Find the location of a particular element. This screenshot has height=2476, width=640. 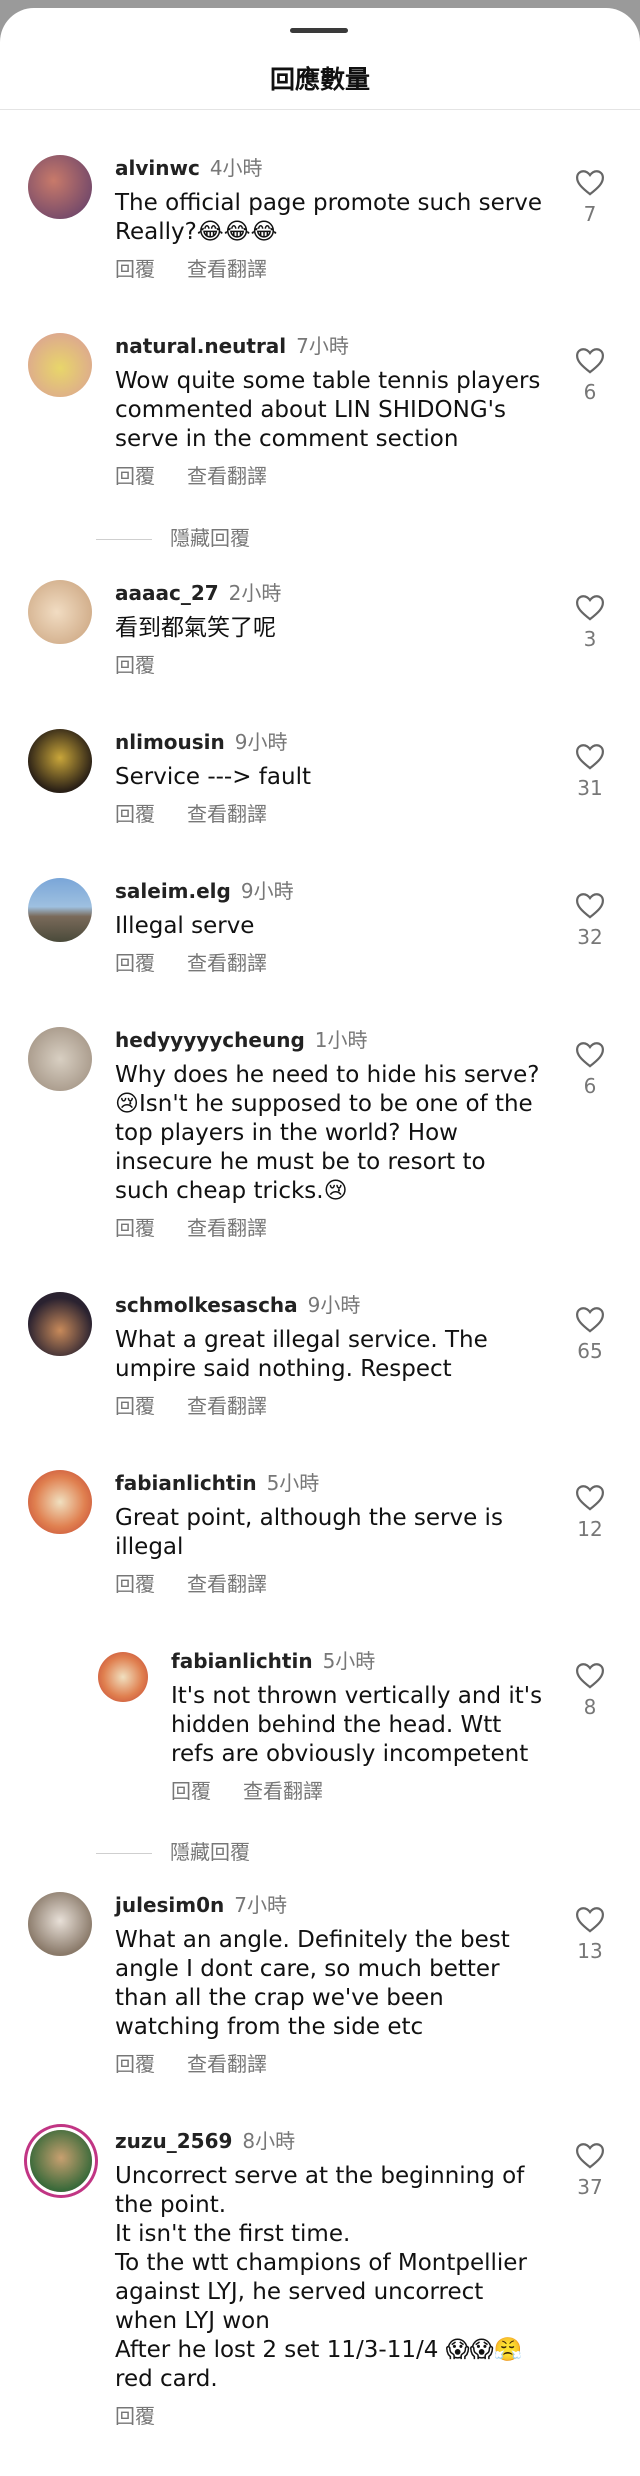

like-button: 32 is located at coordinates (590, 920).